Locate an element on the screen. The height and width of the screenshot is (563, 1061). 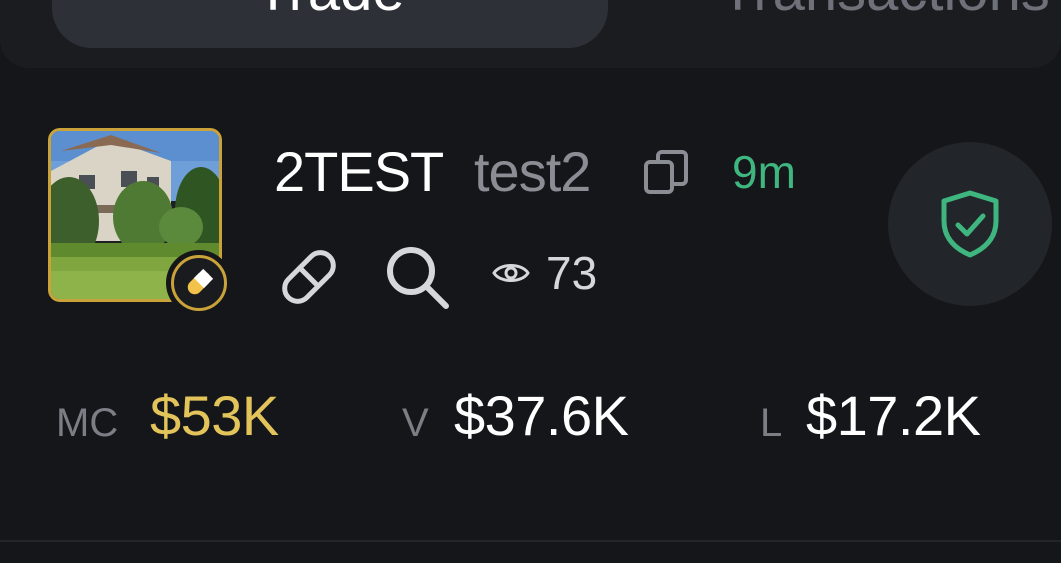
market-cap-value: $53K is located at coordinates (214, 415).